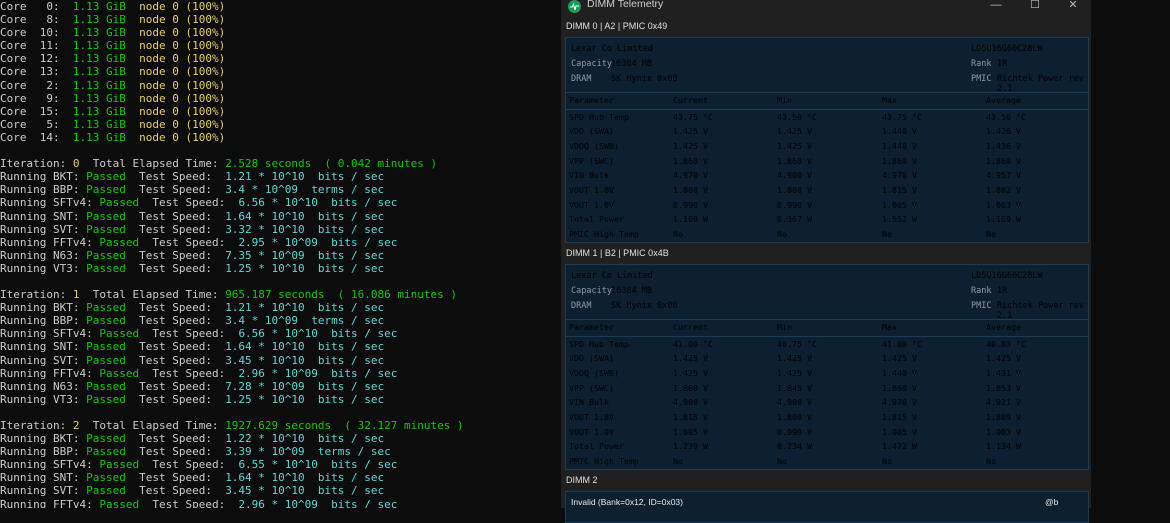 The height and width of the screenshot is (523, 1170). I want to click on dimm-part-number: LD5U16G60C28LW, so click(1007, 49).